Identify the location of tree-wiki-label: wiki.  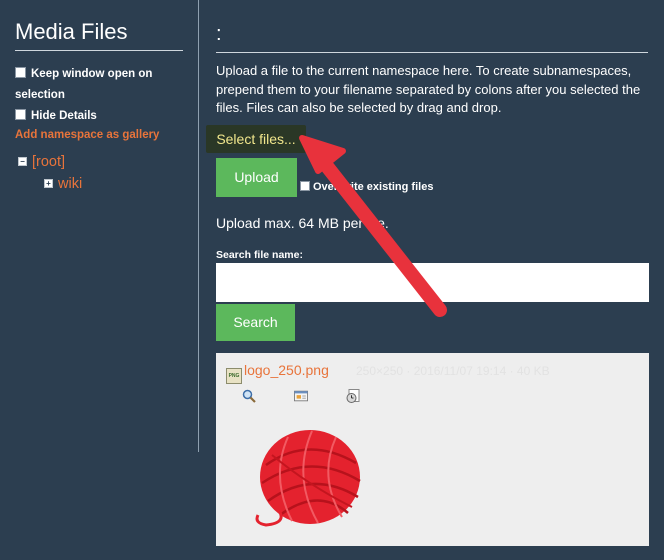
(70, 184).